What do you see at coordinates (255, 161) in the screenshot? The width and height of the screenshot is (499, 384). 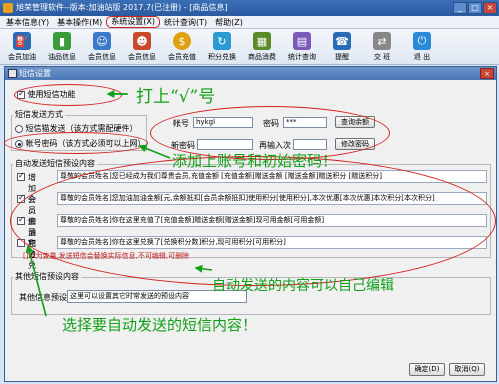 I see `annotation-account-hint: 添加上账号和初始密码！` at bounding box center [255, 161].